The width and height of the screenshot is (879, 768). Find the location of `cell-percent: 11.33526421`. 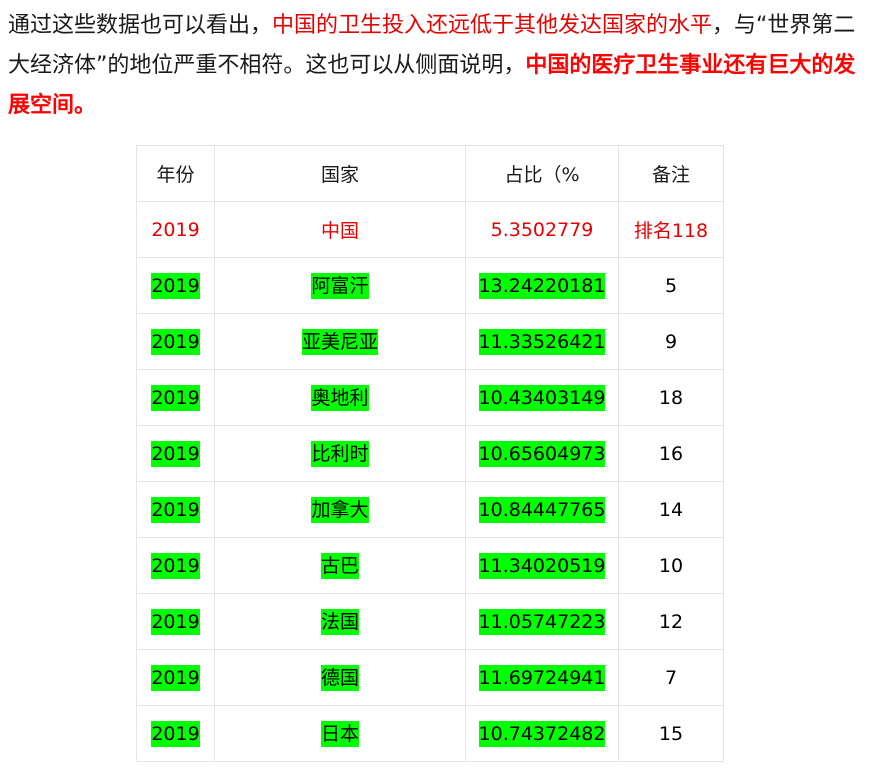

cell-percent: 11.33526421 is located at coordinates (542, 341).